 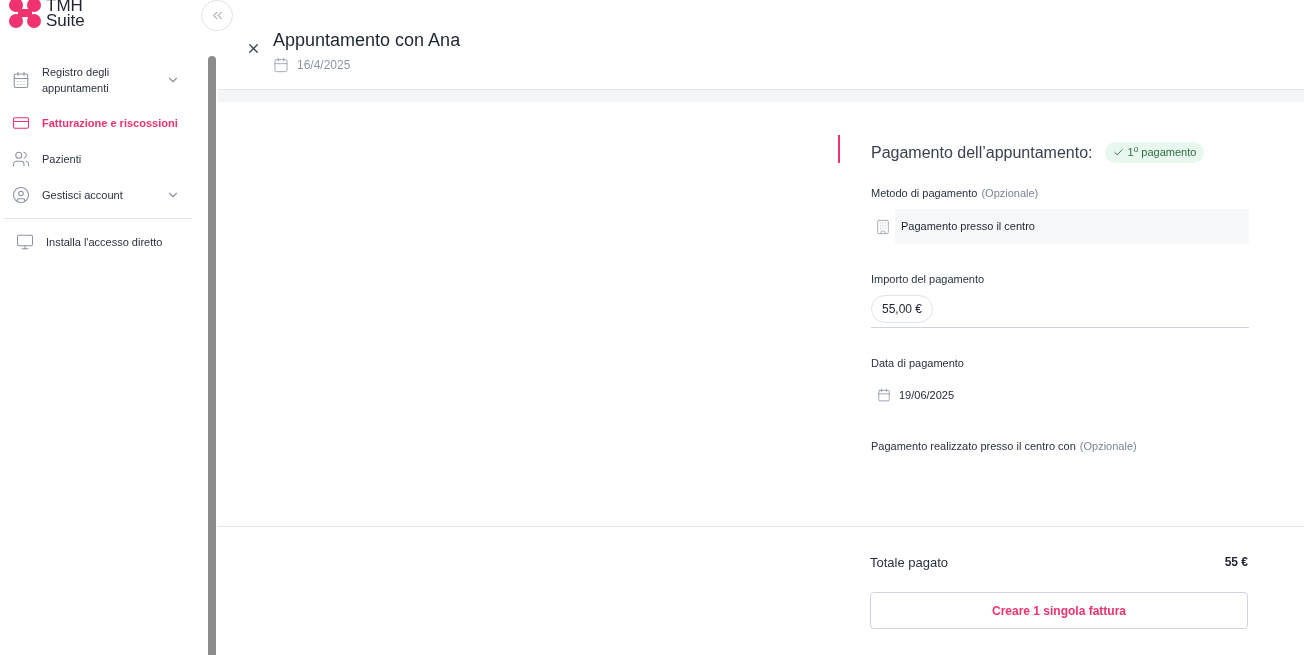 I want to click on sidebar-item-label: Installa l'accesso diretto, so click(x=105, y=242).